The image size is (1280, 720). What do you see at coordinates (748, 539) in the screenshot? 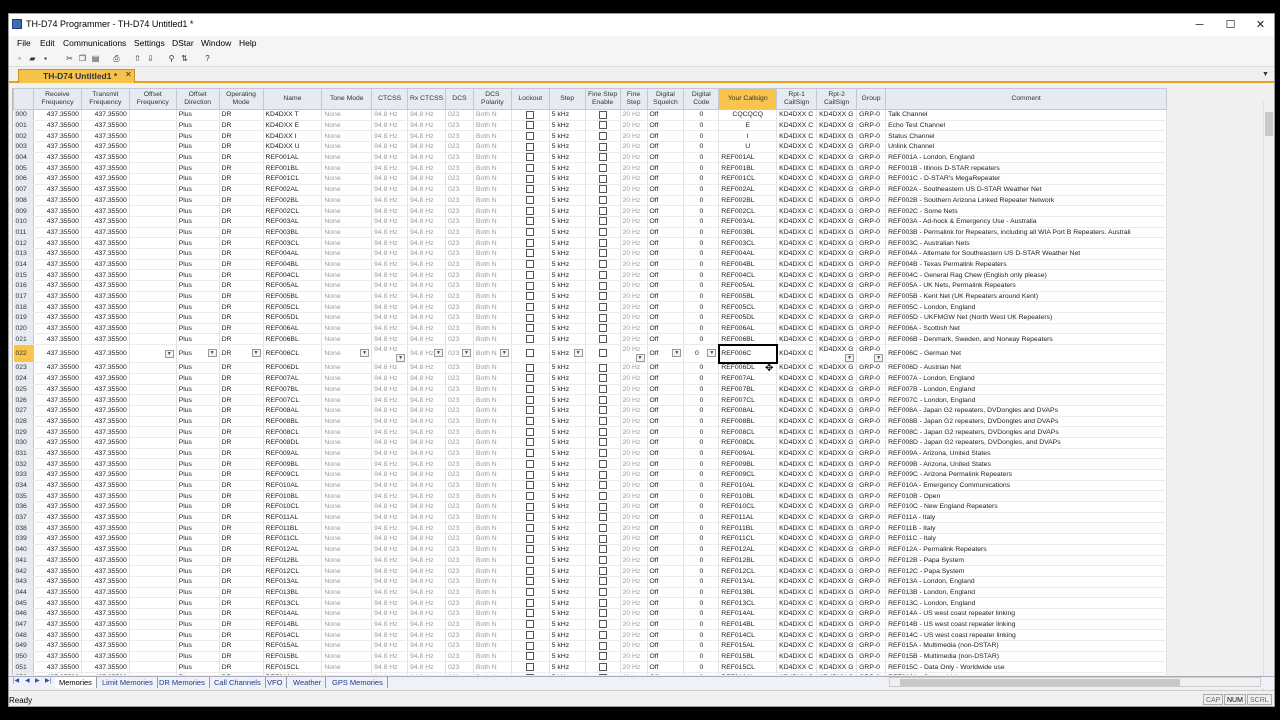
I see `grid-cell: REF011CL` at bounding box center [748, 539].